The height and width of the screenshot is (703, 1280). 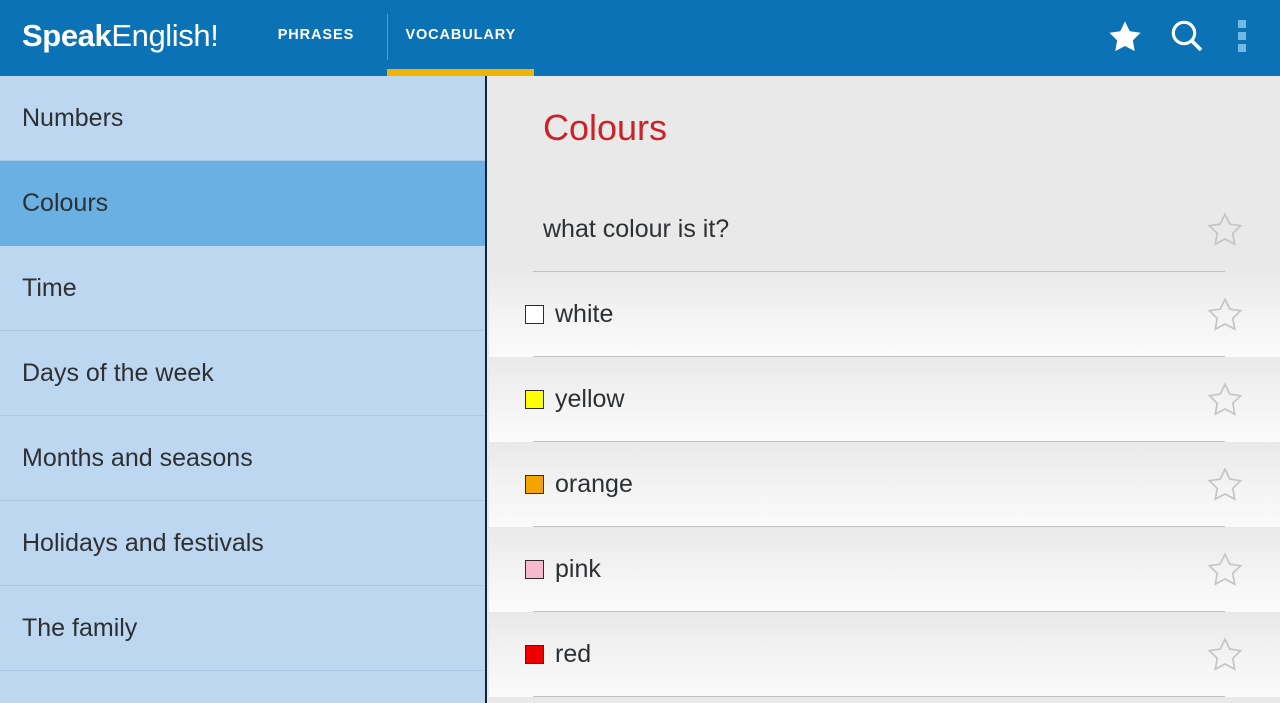 What do you see at coordinates (49, 287) in the screenshot?
I see `sidebar-item-label: Time` at bounding box center [49, 287].